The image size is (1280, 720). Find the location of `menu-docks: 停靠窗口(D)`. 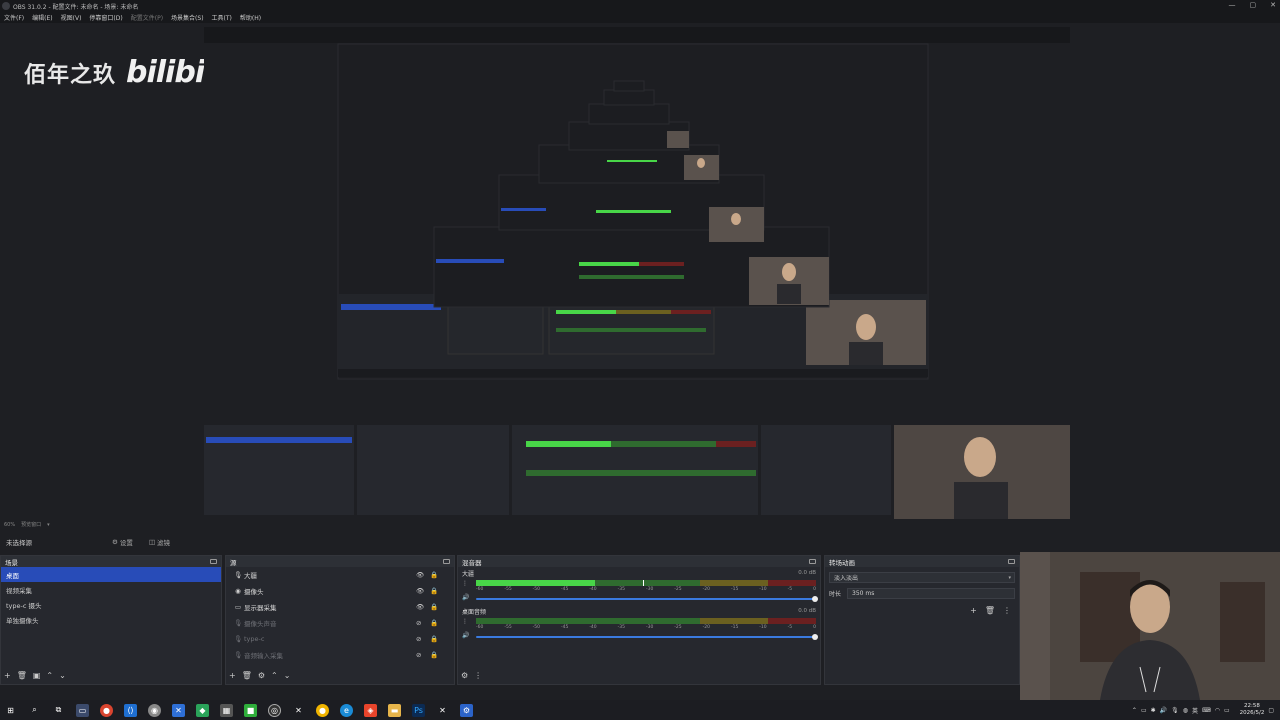

menu-docks: 停靠窗口(D) is located at coordinates (105, 17).